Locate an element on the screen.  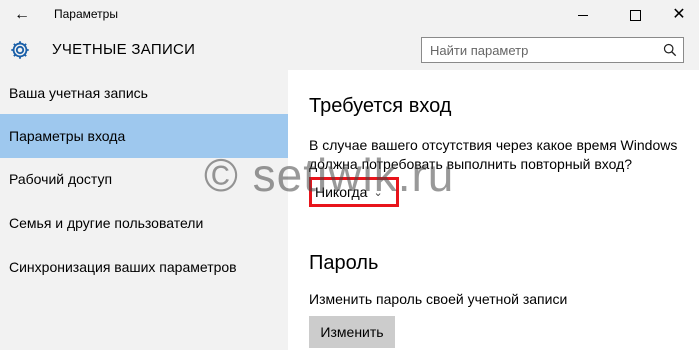
signin-heading: Требуется вход is located at coordinates (380, 106).